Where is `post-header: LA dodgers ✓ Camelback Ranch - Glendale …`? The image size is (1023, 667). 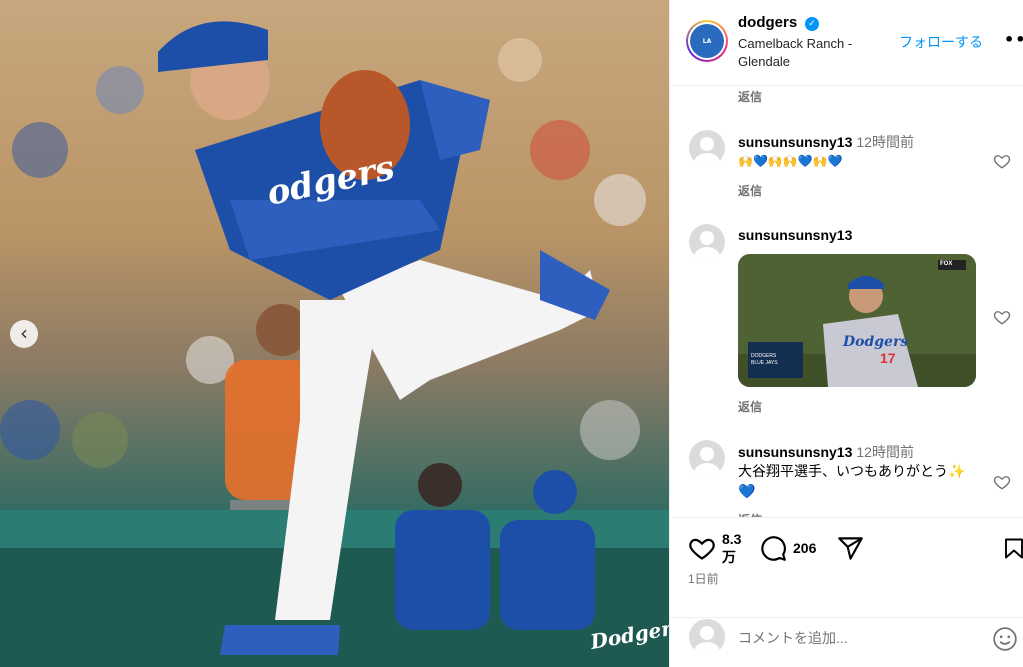 post-header: LA dodgers ✓ Camelback Ranch - Glendale … is located at coordinates (846, 43).